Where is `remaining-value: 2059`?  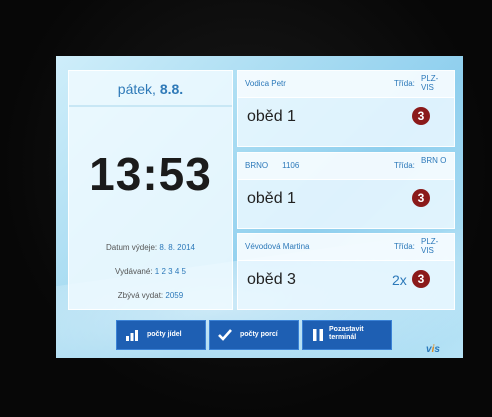 remaining-value: 2059 is located at coordinates (174, 295).